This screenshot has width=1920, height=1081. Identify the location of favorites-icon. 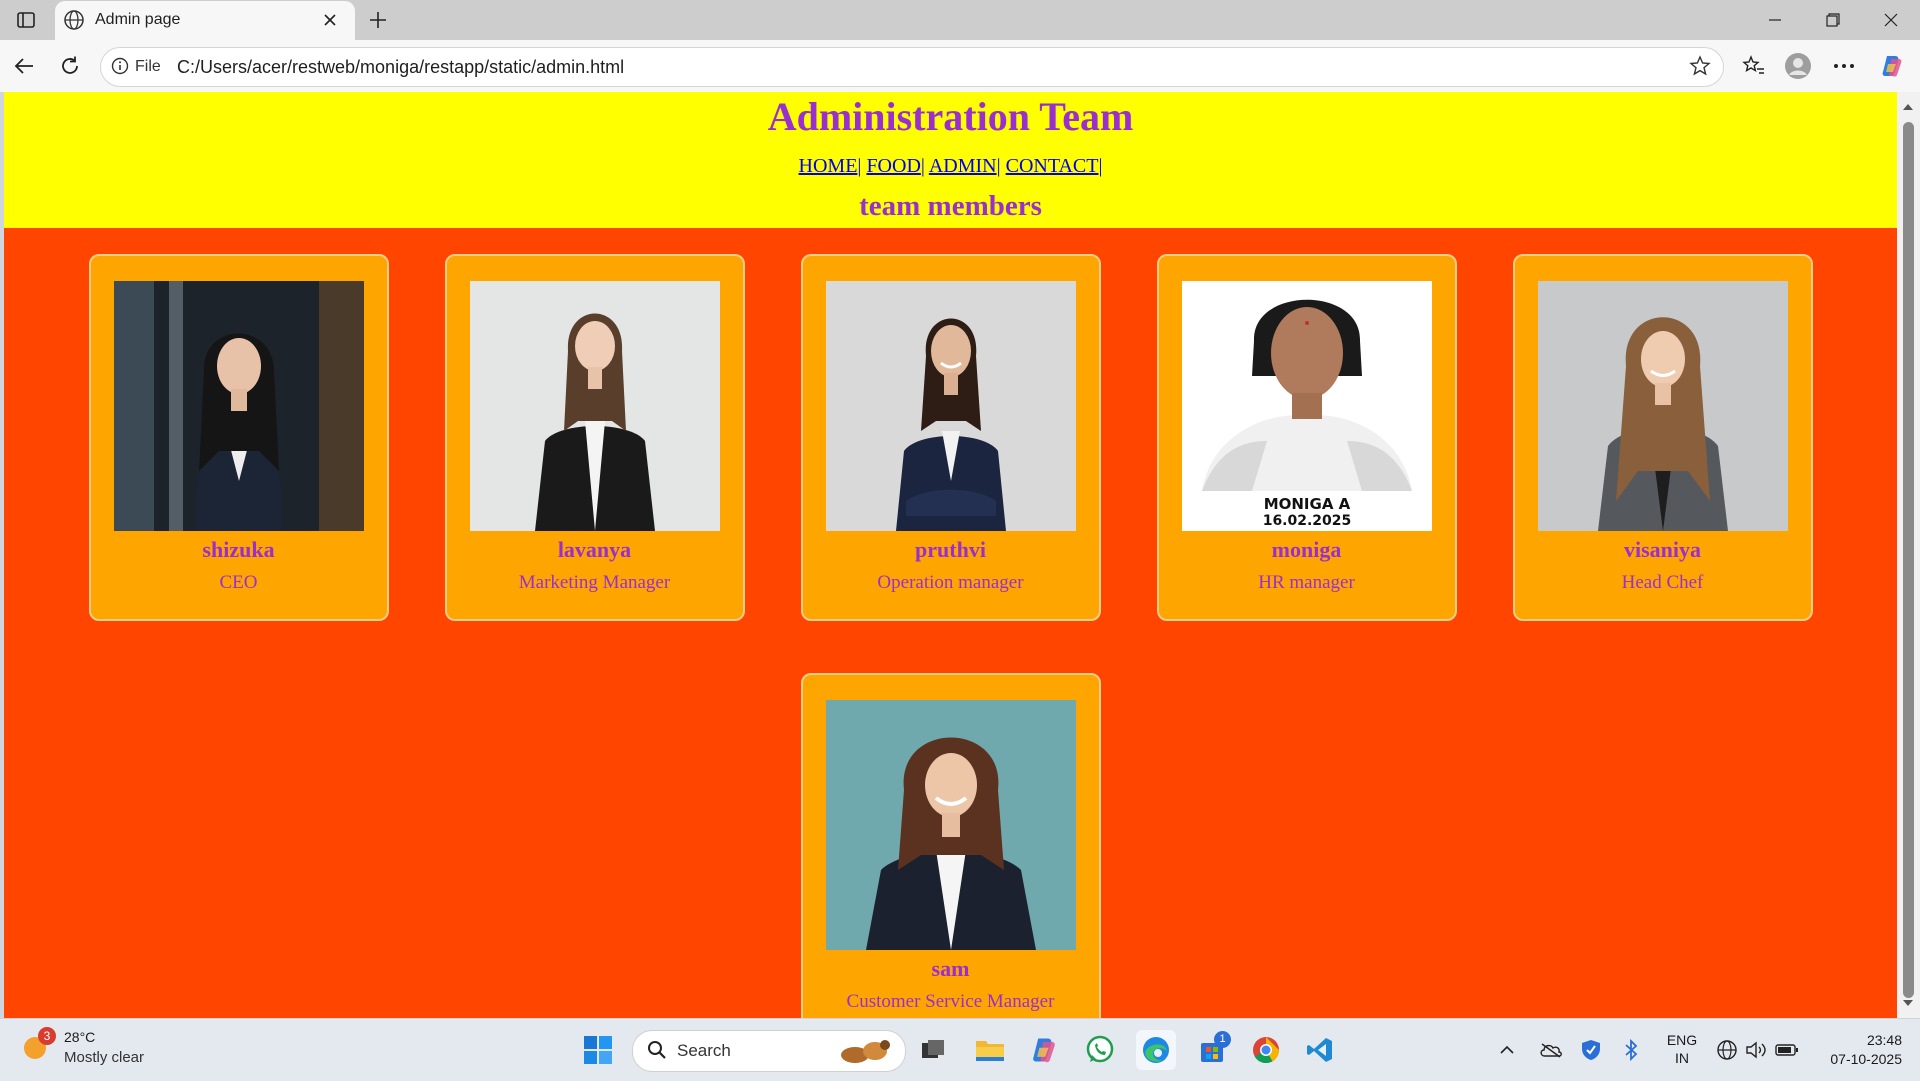
(1754, 66).